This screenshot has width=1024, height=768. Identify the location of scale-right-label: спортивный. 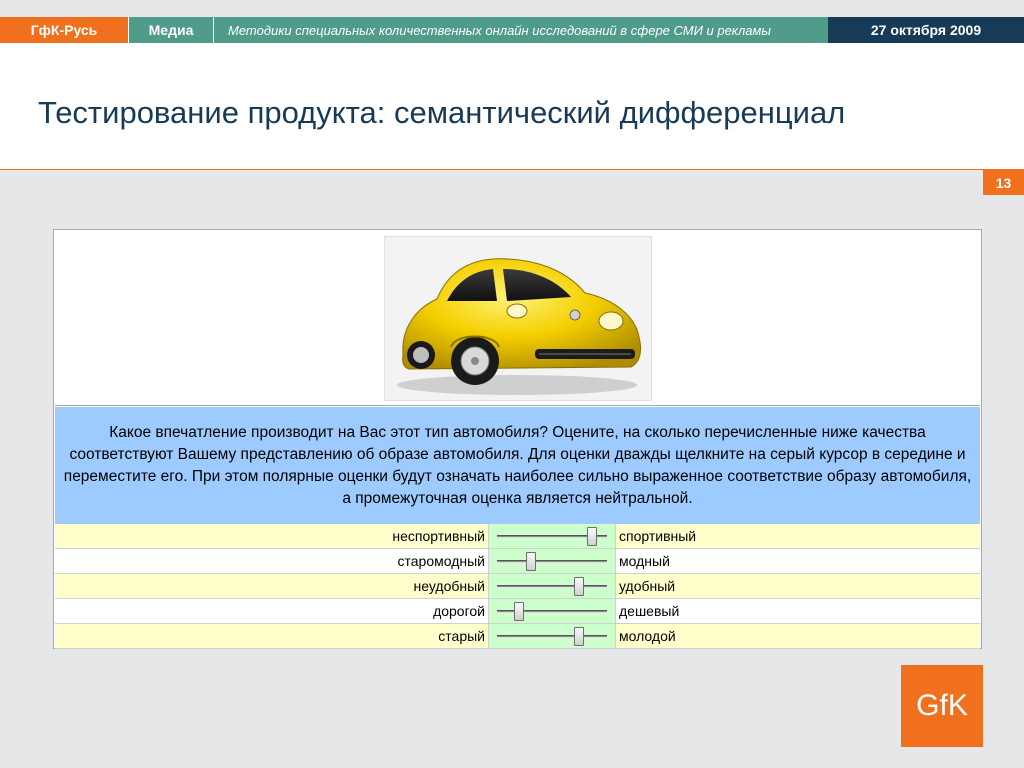
(658, 536).